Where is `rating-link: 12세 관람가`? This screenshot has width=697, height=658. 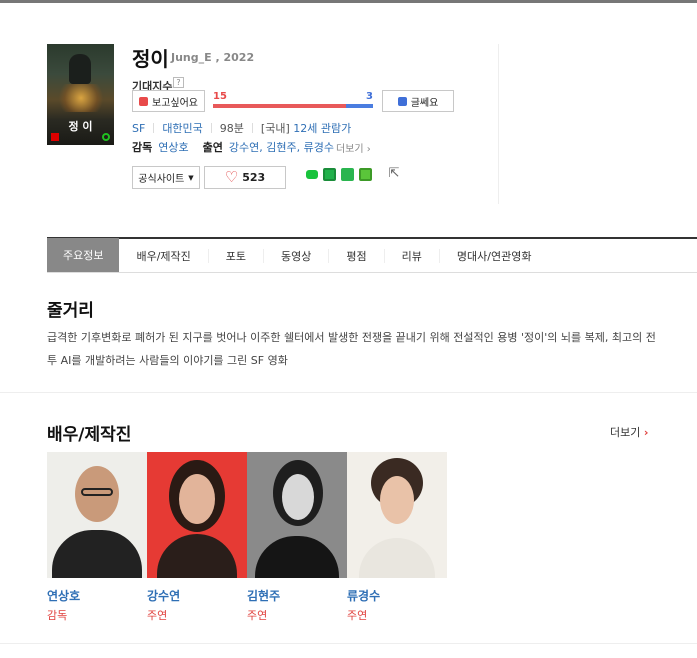
rating-link: 12세 관람가 is located at coordinates (322, 128).